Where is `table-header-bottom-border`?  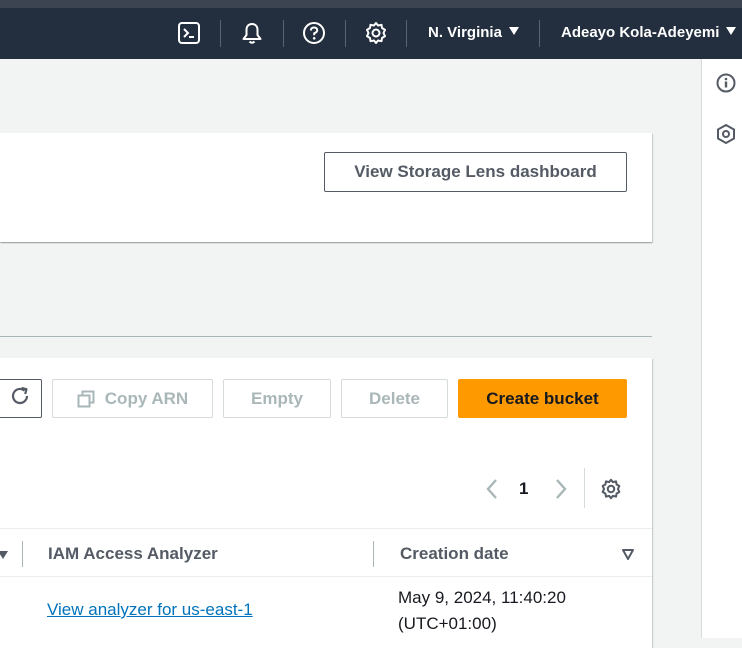 table-header-bottom-border is located at coordinates (326, 576).